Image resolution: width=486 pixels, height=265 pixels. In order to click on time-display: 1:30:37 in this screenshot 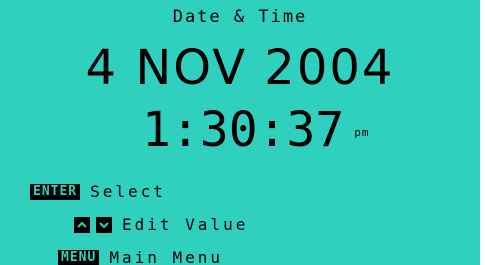, I will do `click(243, 130)`.